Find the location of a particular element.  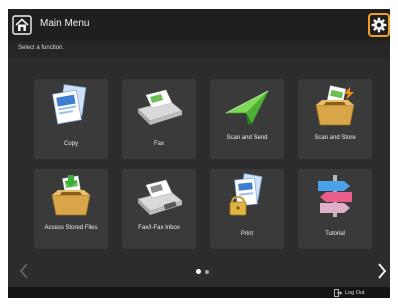

tile-tutorial-label: Tutorial is located at coordinates (335, 234).